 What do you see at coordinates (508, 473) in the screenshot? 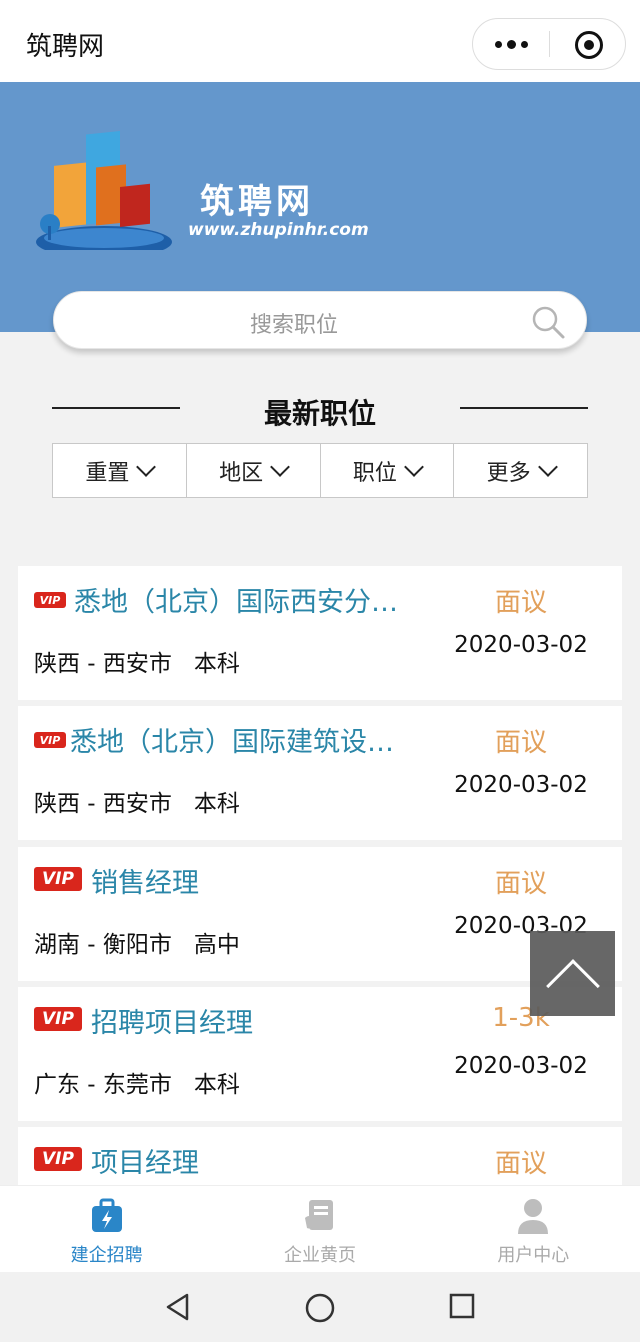
I see `filter-label: 更多` at bounding box center [508, 473].